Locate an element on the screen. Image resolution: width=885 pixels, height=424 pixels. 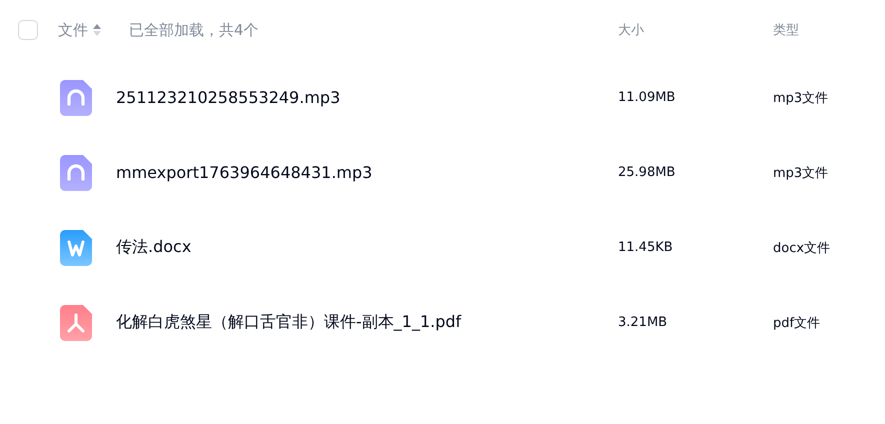
load-status: 已全部加载，共4个 is located at coordinates (194, 30).